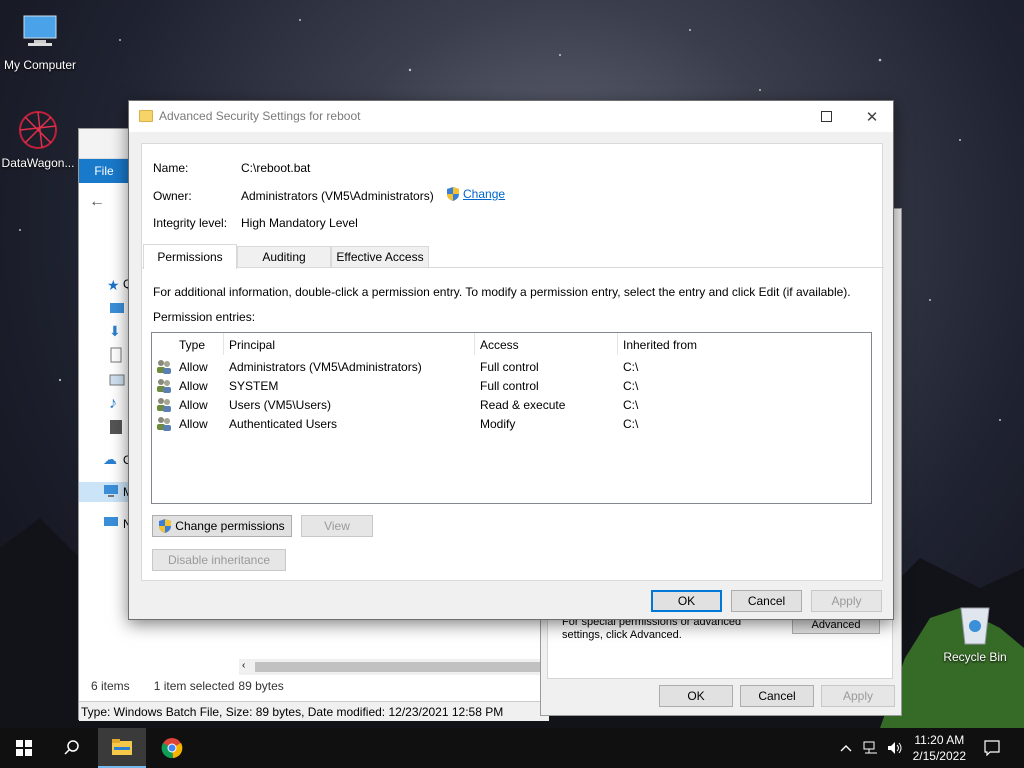 This screenshot has height=768, width=1024. What do you see at coordinates (118, 356) in the screenshot?
I see `documents-icon` at bounding box center [118, 356].